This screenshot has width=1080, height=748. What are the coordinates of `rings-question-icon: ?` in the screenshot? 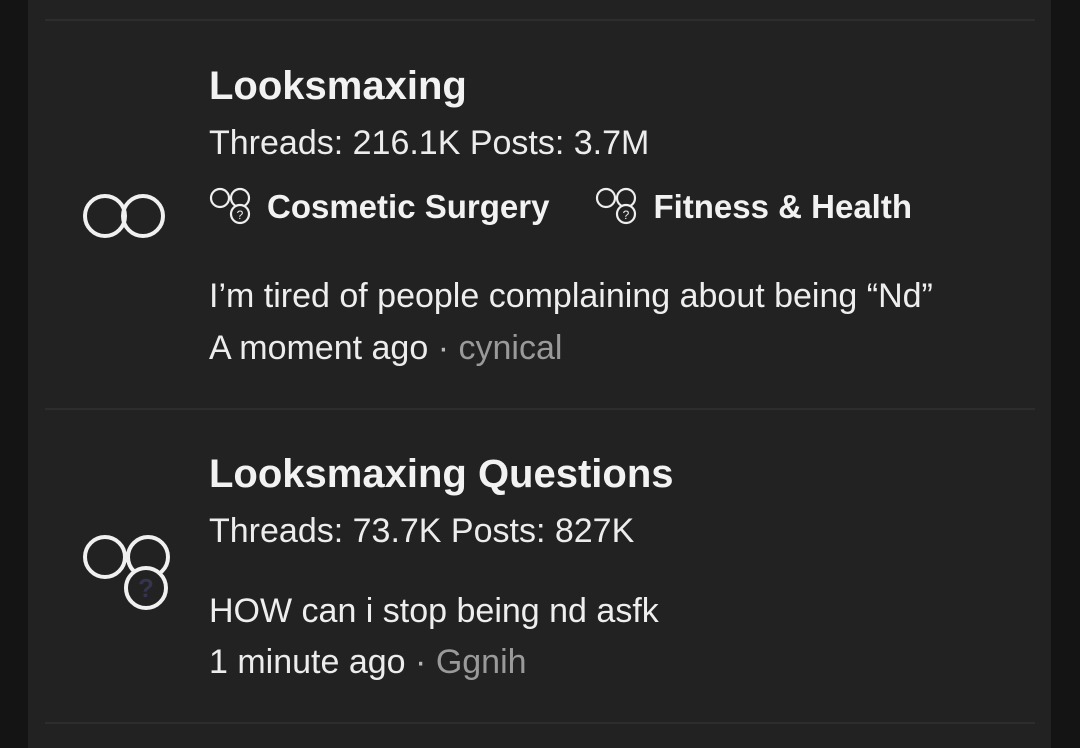 It's located at (126, 572).